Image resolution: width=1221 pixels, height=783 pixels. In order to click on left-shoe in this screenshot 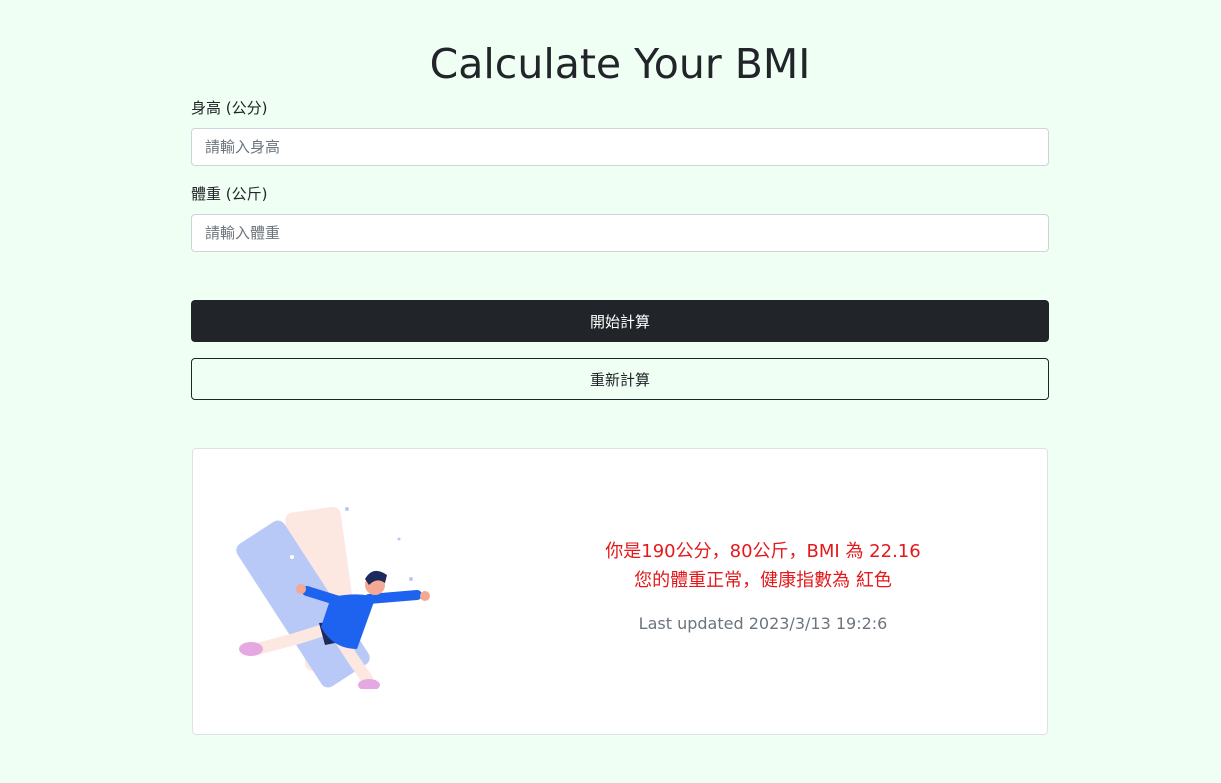, I will do `click(251, 649)`.